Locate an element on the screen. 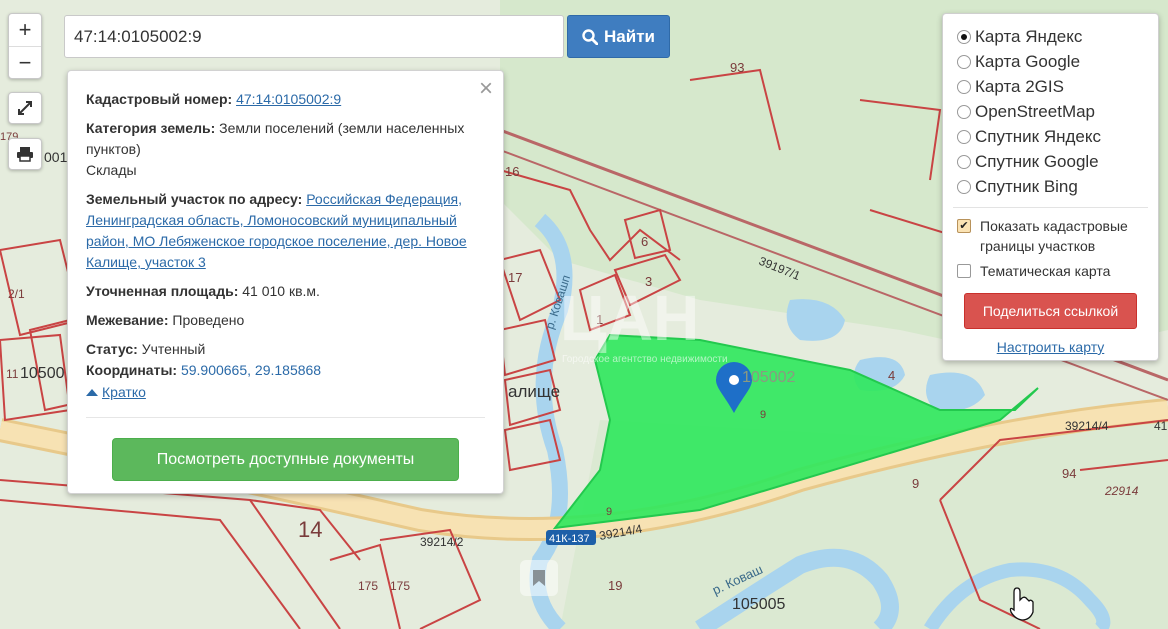 This screenshot has width=1168, height=629. coordinates-label: Координаты: is located at coordinates (132, 370).